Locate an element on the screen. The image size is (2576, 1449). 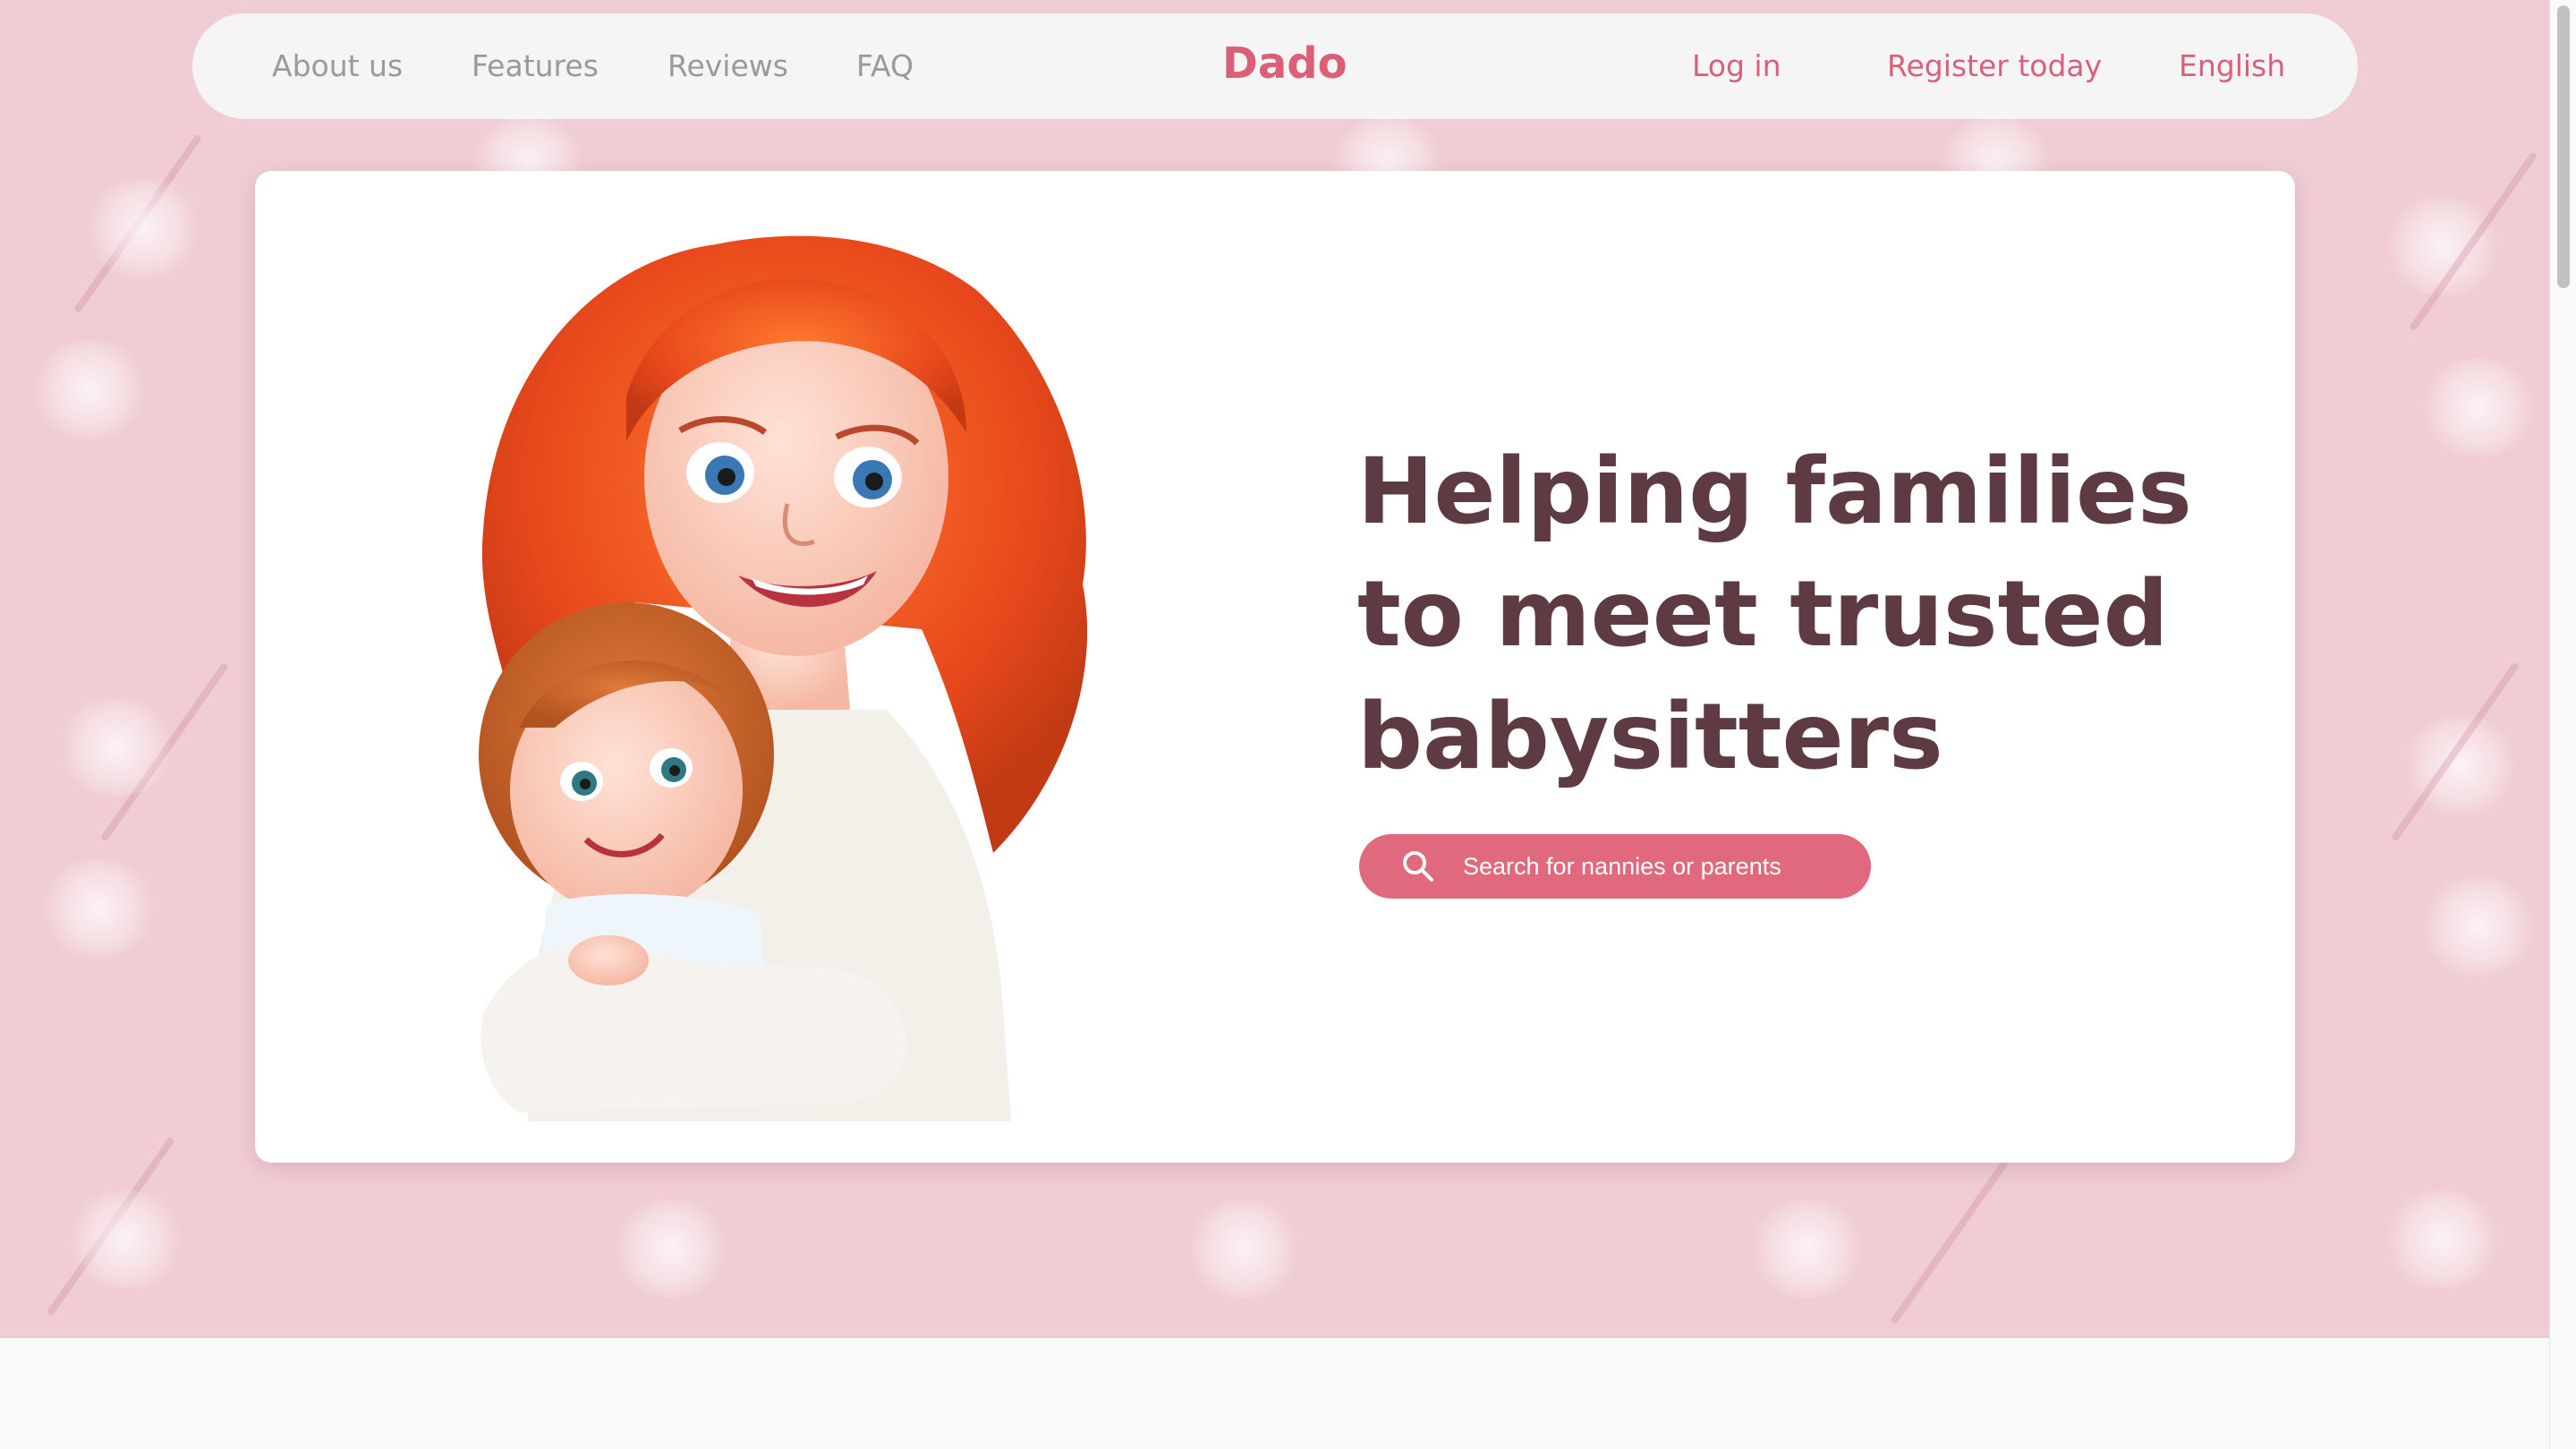
page-scrollbar is located at coordinates (2562, 724).